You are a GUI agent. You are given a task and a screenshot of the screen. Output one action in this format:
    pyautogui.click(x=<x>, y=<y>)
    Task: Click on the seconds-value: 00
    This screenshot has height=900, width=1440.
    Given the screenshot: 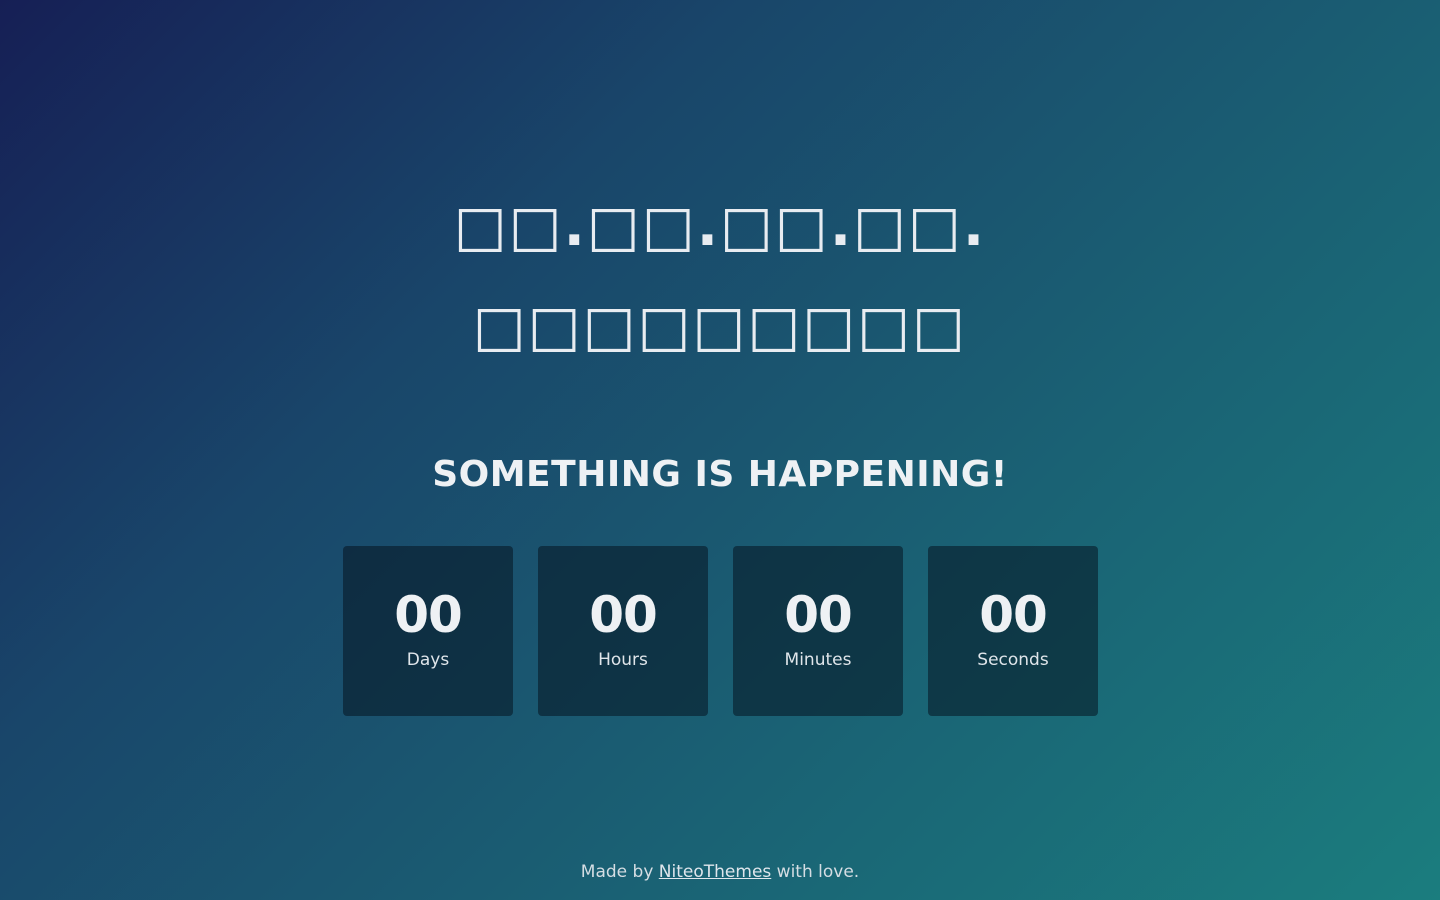 What is the action you would take?
    pyautogui.click(x=1013, y=615)
    